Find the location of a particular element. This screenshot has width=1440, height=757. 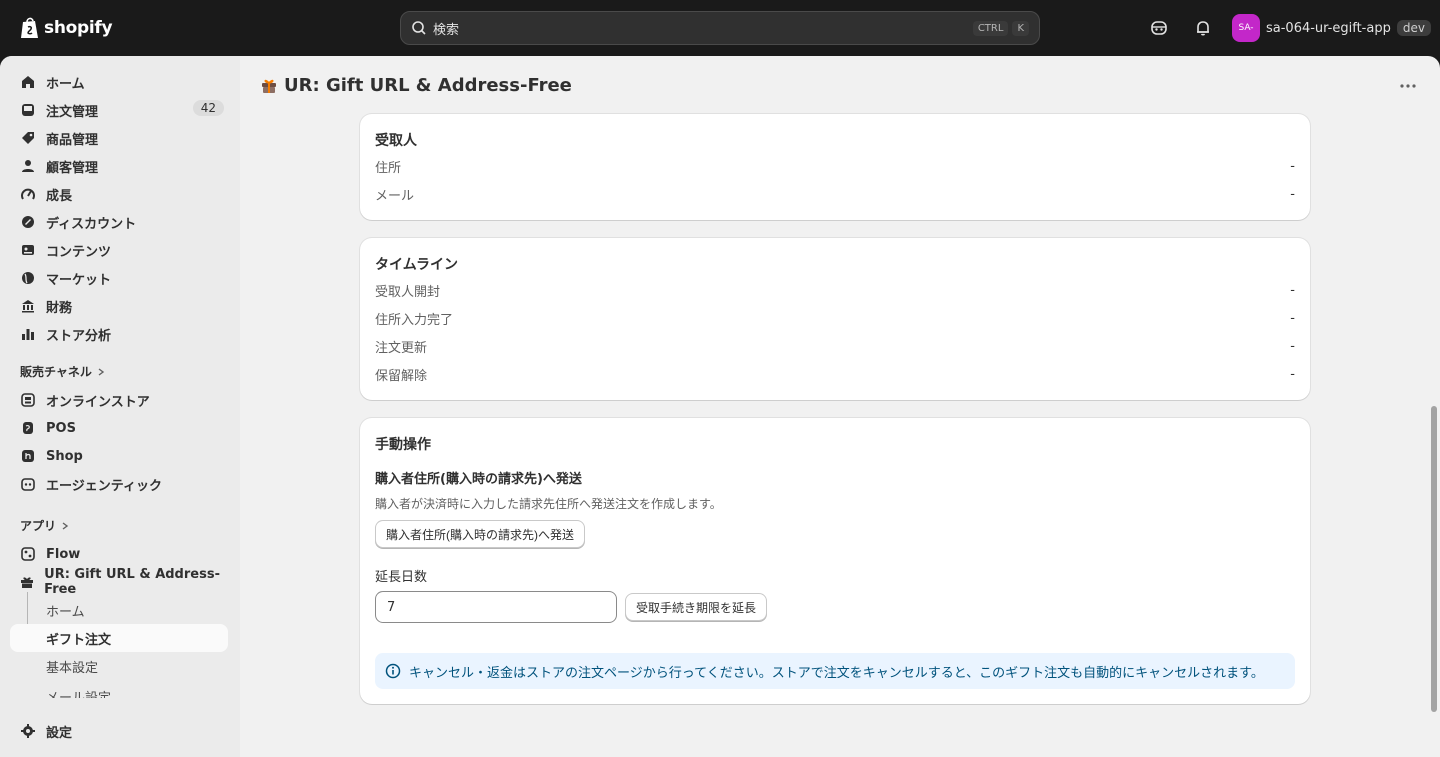

sidebar-item-home: ホーム is located at coordinates (119, 82).